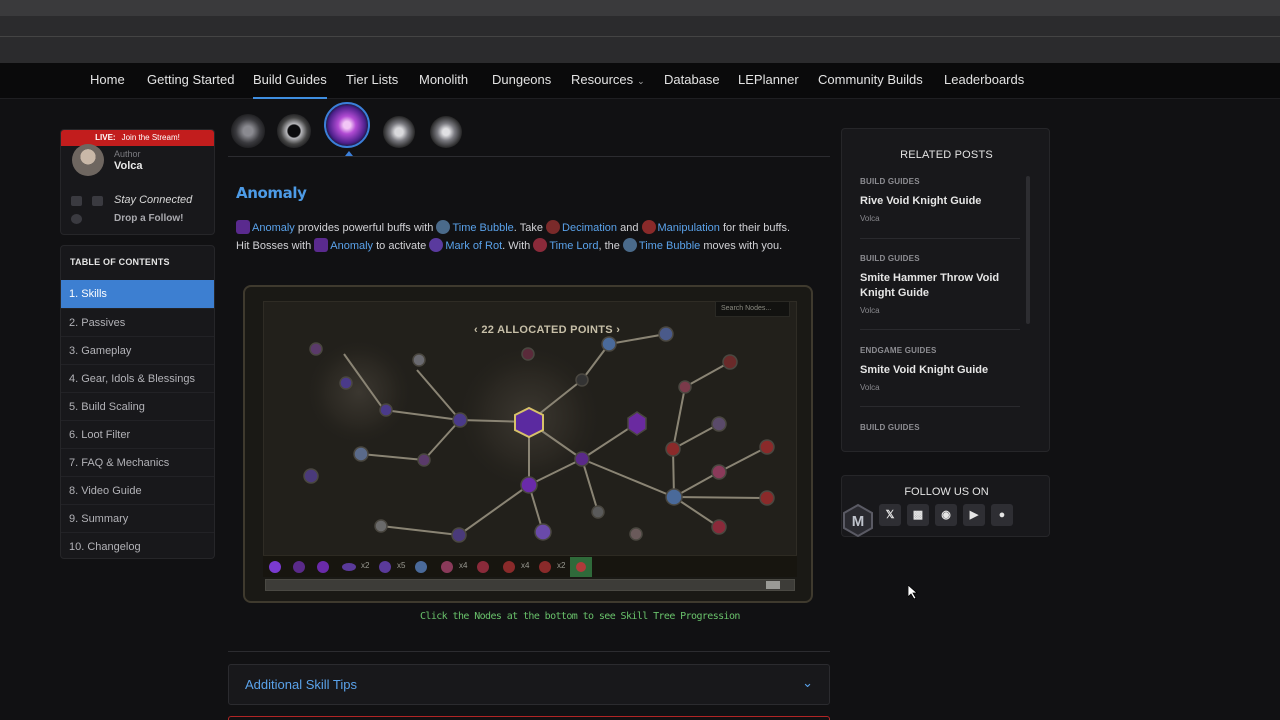 The image size is (1280, 720). I want to click on toc-item-video-guide: 8. Video Guide, so click(137, 490).